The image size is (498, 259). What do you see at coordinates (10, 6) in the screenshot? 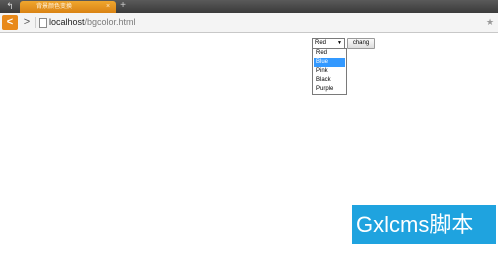
I see `window-back-icon: ↰` at bounding box center [10, 6].